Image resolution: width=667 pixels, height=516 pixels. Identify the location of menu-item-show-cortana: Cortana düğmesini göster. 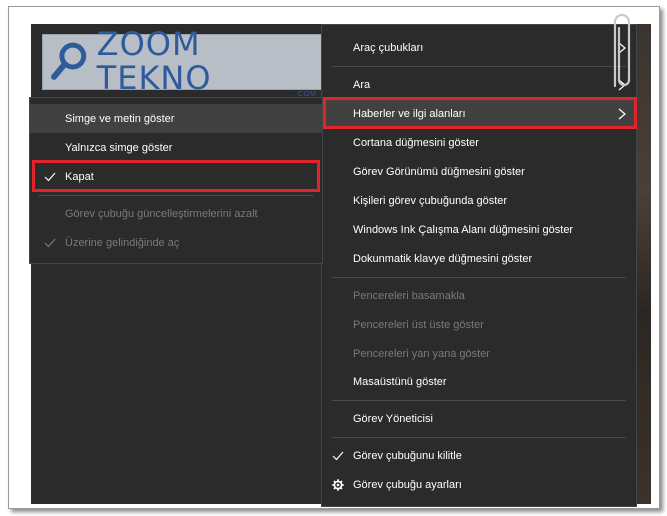
(479, 142).